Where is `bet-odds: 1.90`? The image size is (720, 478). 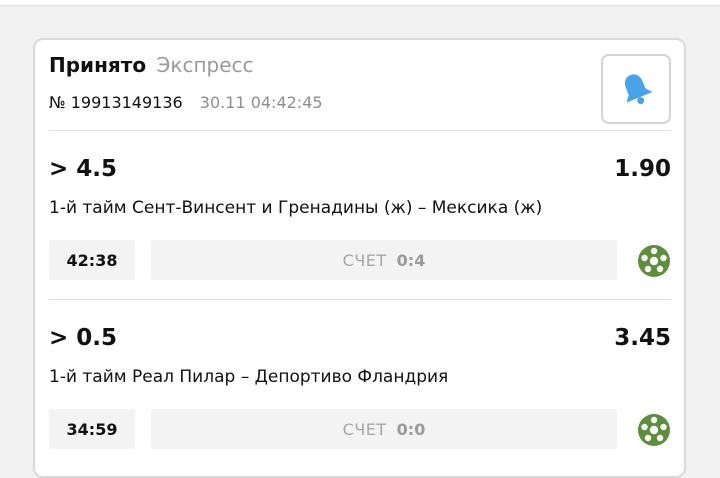 bet-odds: 1.90 is located at coordinates (642, 169).